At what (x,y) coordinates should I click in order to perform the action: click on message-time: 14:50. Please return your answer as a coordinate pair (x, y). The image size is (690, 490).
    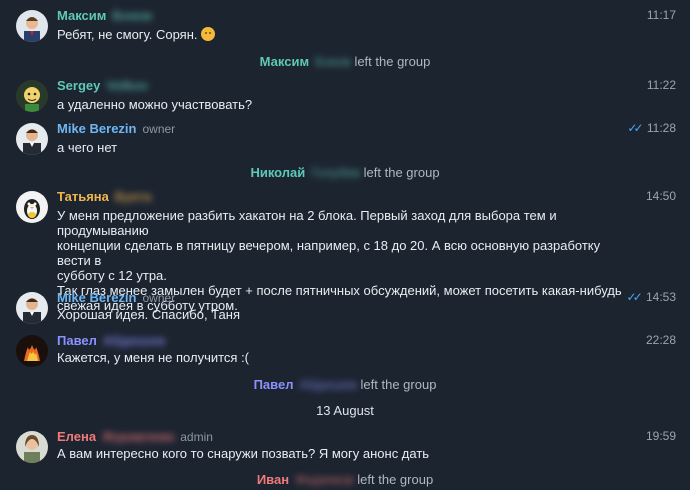
    Looking at the image, I should click on (660, 196).